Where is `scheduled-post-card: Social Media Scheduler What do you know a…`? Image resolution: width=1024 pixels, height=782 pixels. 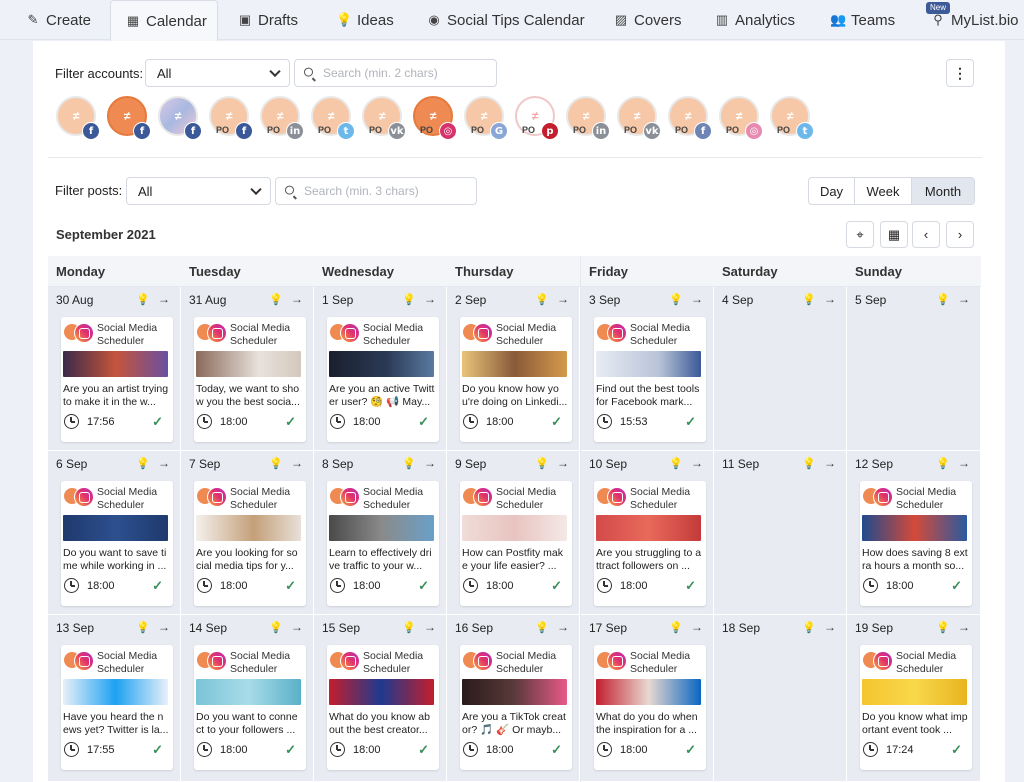 scheduled-post-card: Social Media Scheduler What do you know a… is located at coordinates (383, 707).